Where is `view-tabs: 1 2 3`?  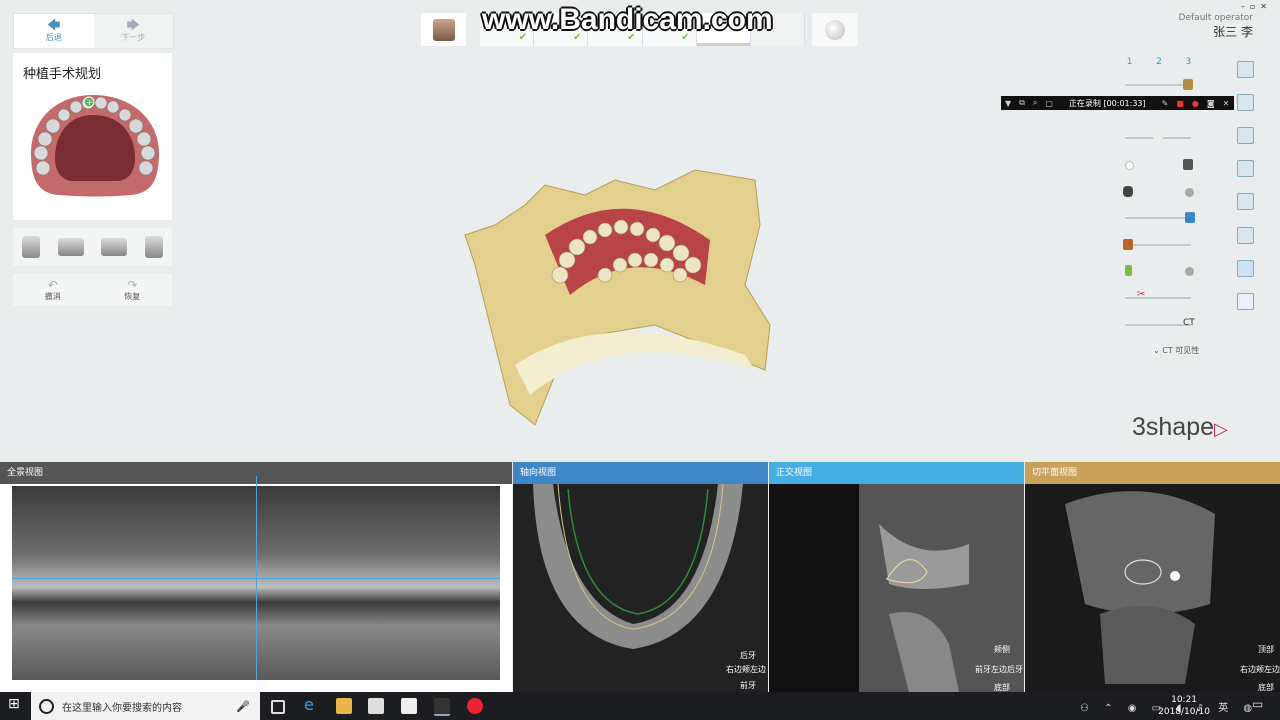
view-tabs: 1 2 3 is located at coordinates (1159, 64).